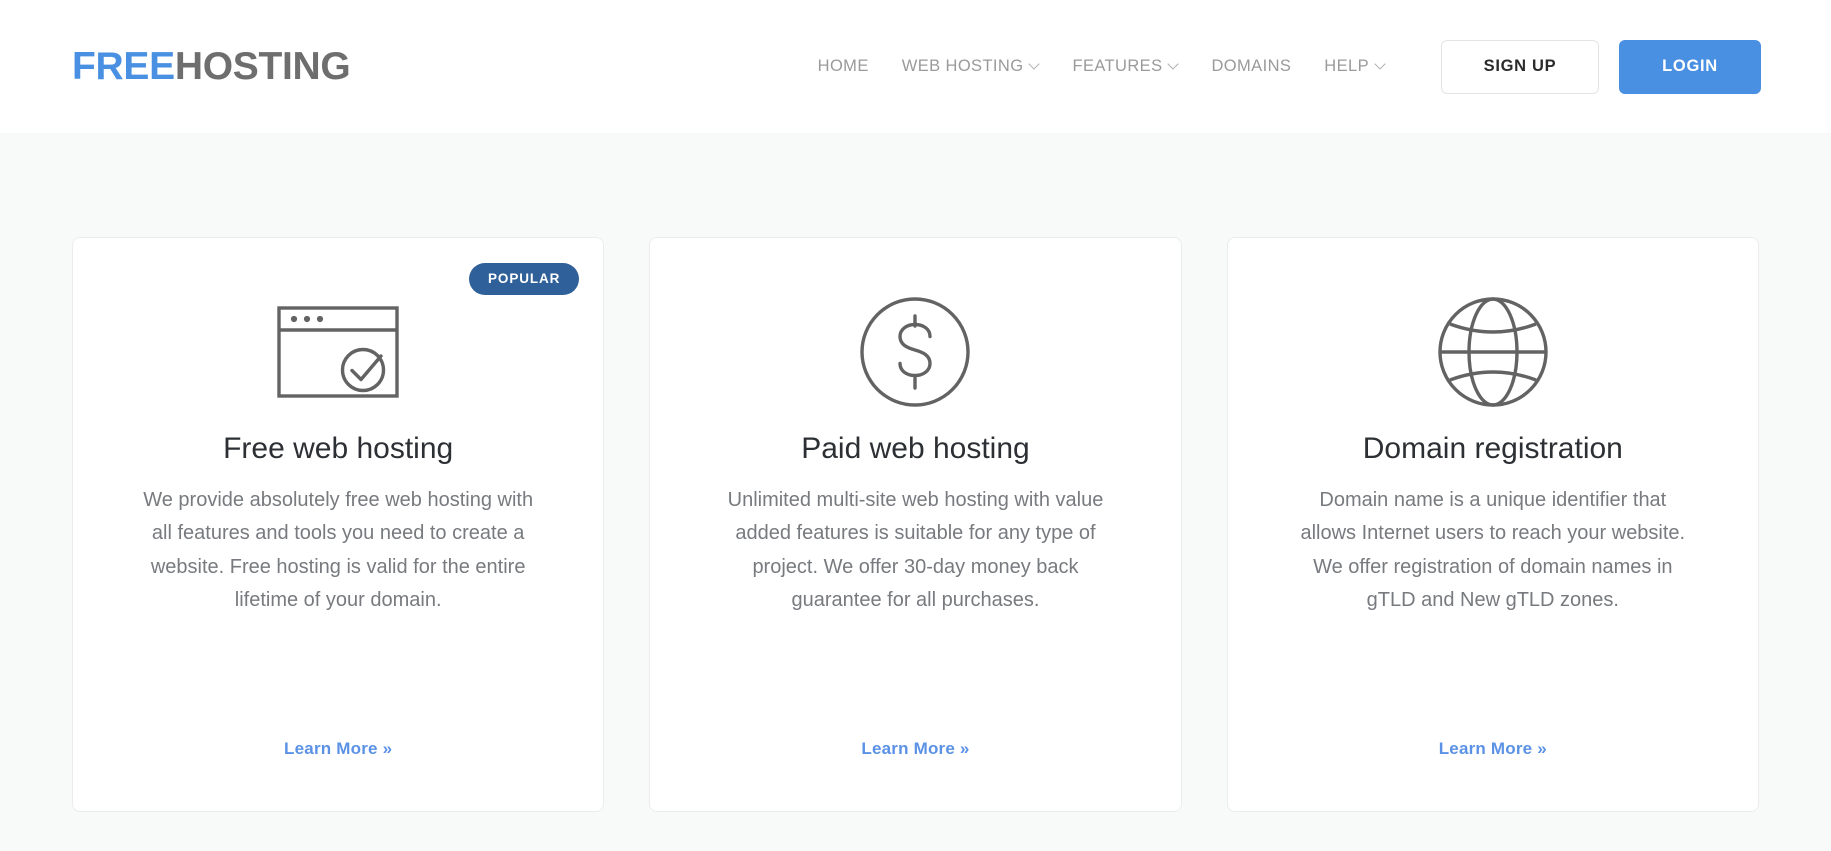 The width and height of the screenshot is (1831, 851). Describe the element at coordinates (1493, 352) in the screenshot. I see `globe-icon` at that location.